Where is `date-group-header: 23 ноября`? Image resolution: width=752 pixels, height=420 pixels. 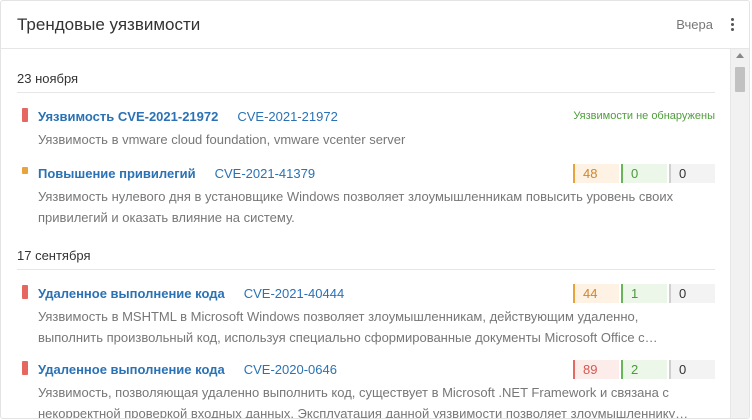
date-group-header: 23 ноября is located at coordinates (366, 71).